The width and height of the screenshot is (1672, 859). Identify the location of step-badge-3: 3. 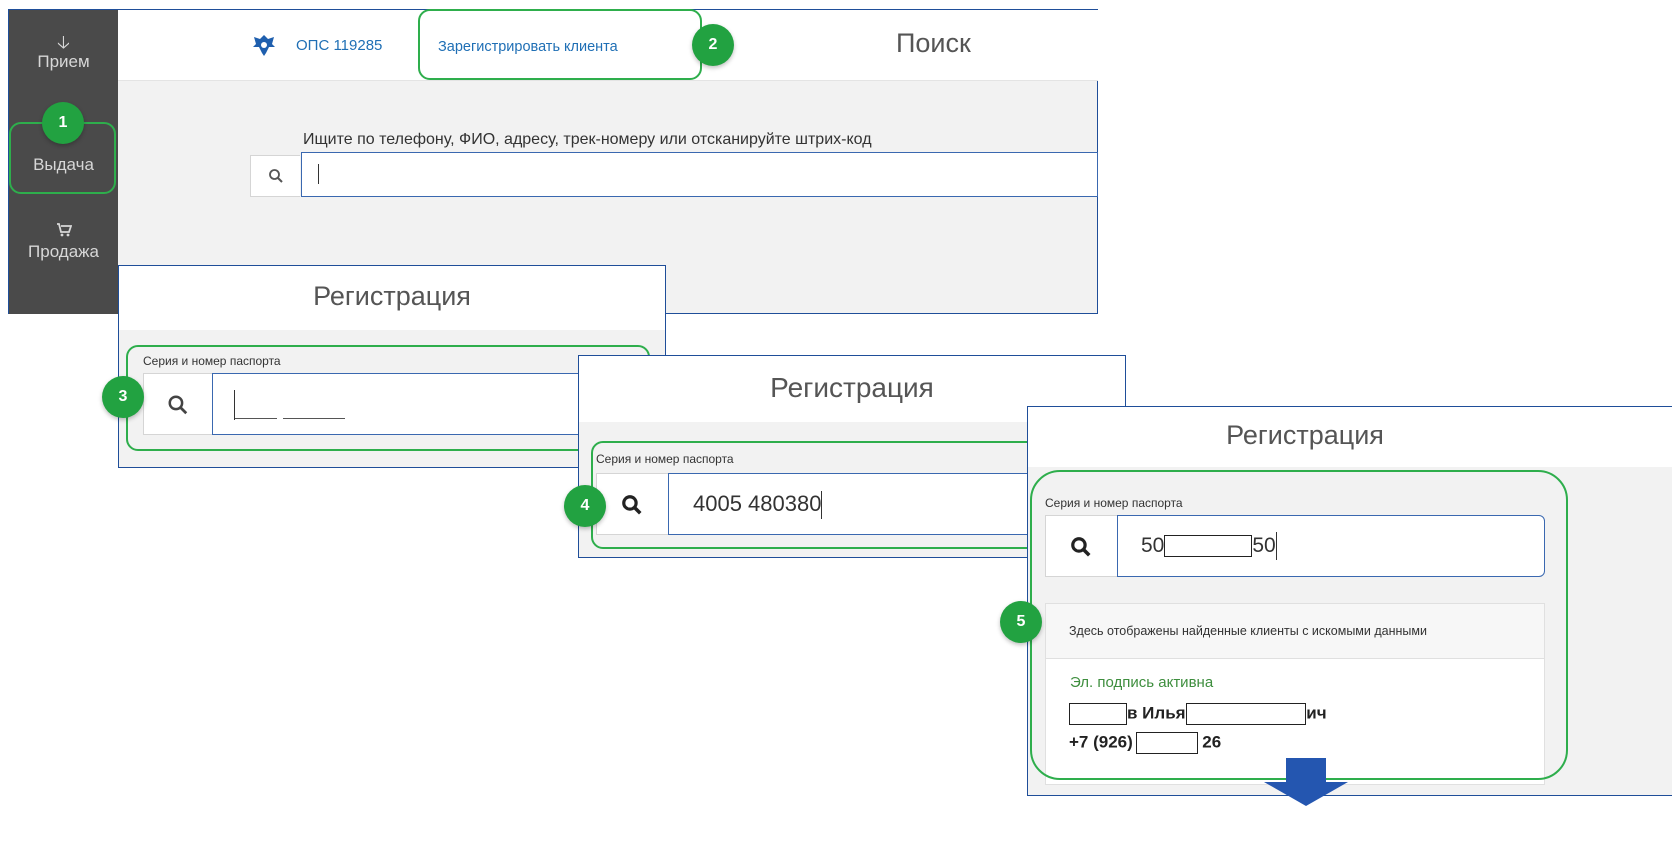
(123, 397).